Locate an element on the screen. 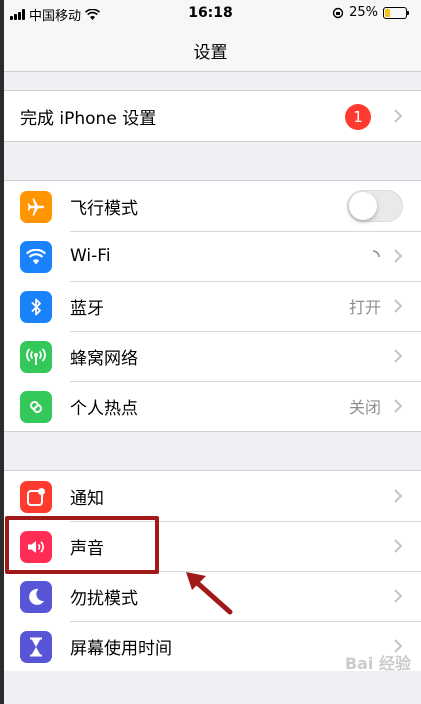 The image size is (421, 704). status-bar: 中国移动 16:18 25% is located at coordinates (210, 14).